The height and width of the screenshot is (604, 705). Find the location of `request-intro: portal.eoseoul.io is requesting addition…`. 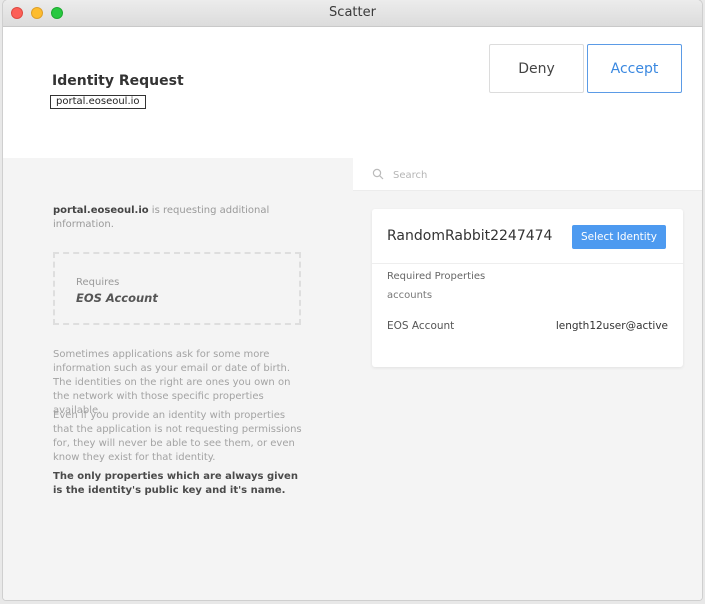

request-intro: portal.eoseoul.io is requesting addition… is located at coordinates (168, 218).